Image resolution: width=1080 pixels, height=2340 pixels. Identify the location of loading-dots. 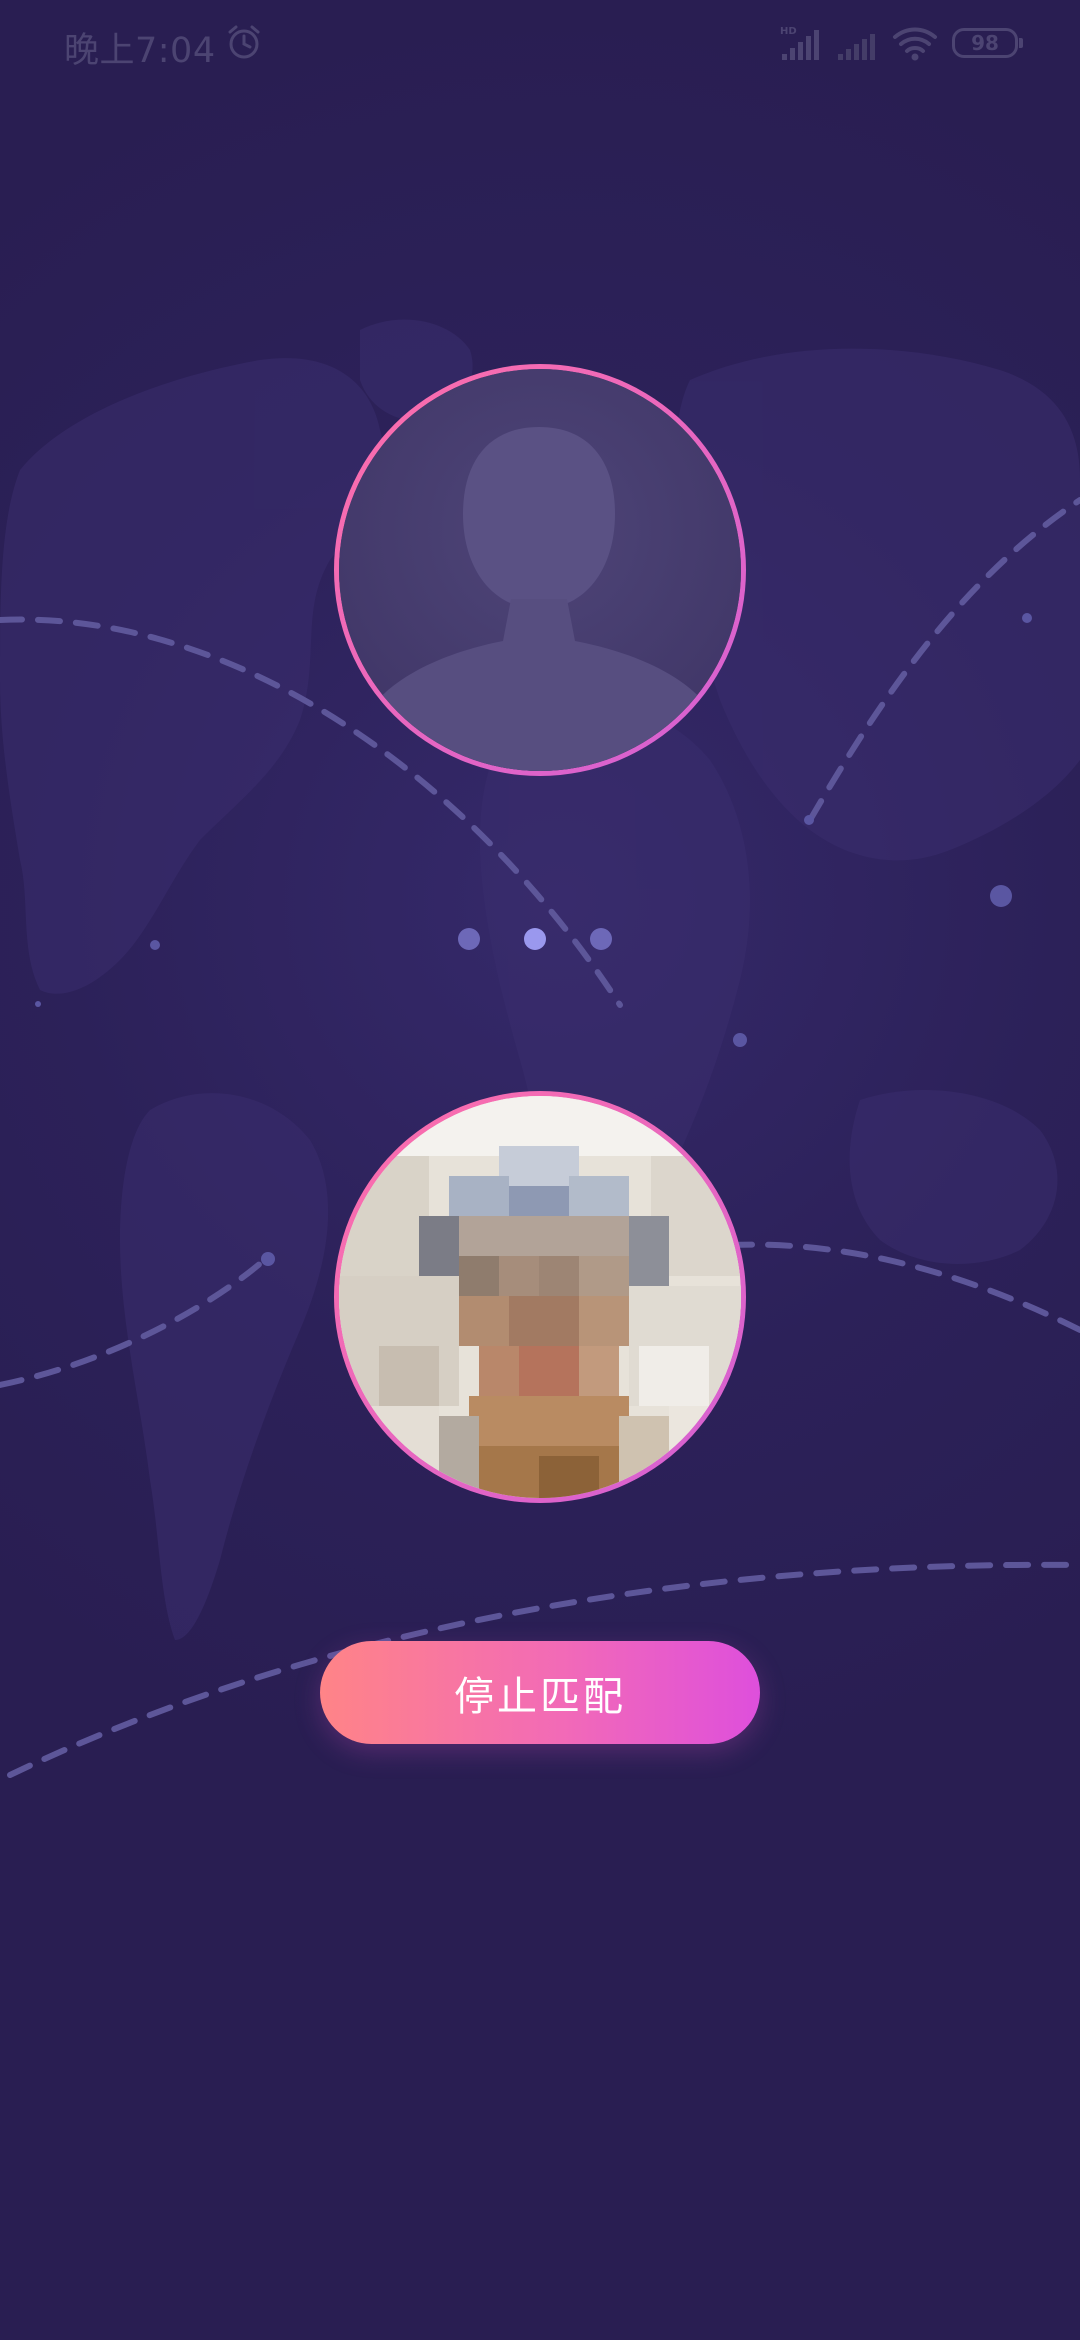
(543, 939).